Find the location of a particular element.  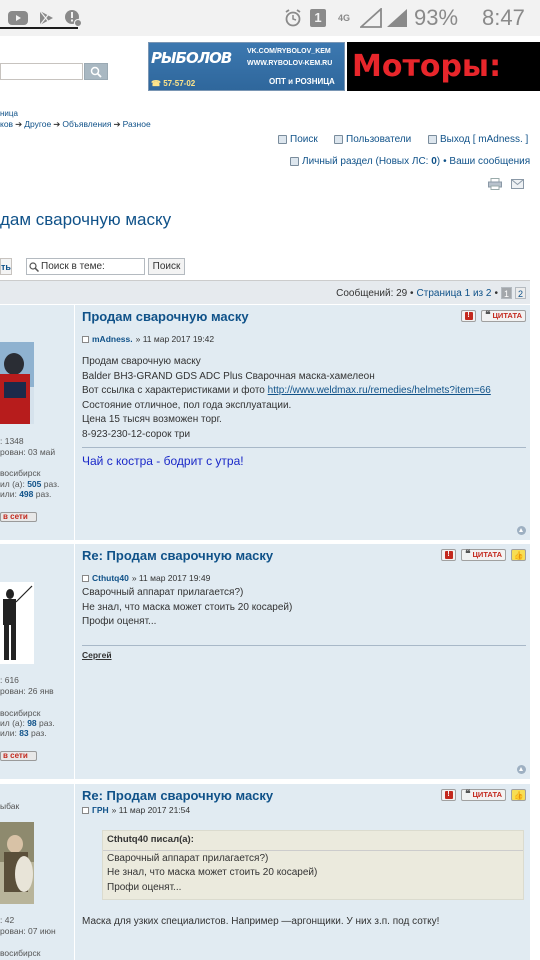

post-date: » 11 мар 2017 19:42 is located at coordinates (175, 339).